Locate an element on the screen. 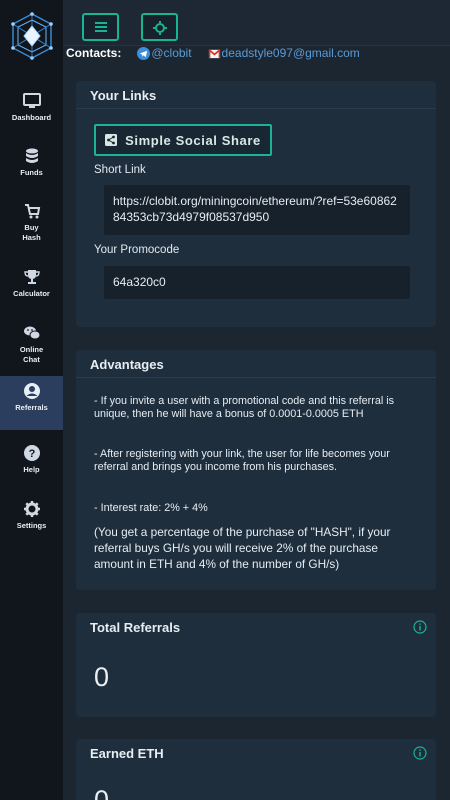  advantage-interest-rate: - Interest rate: 2% + 4% is located at coordinates (151, 508).